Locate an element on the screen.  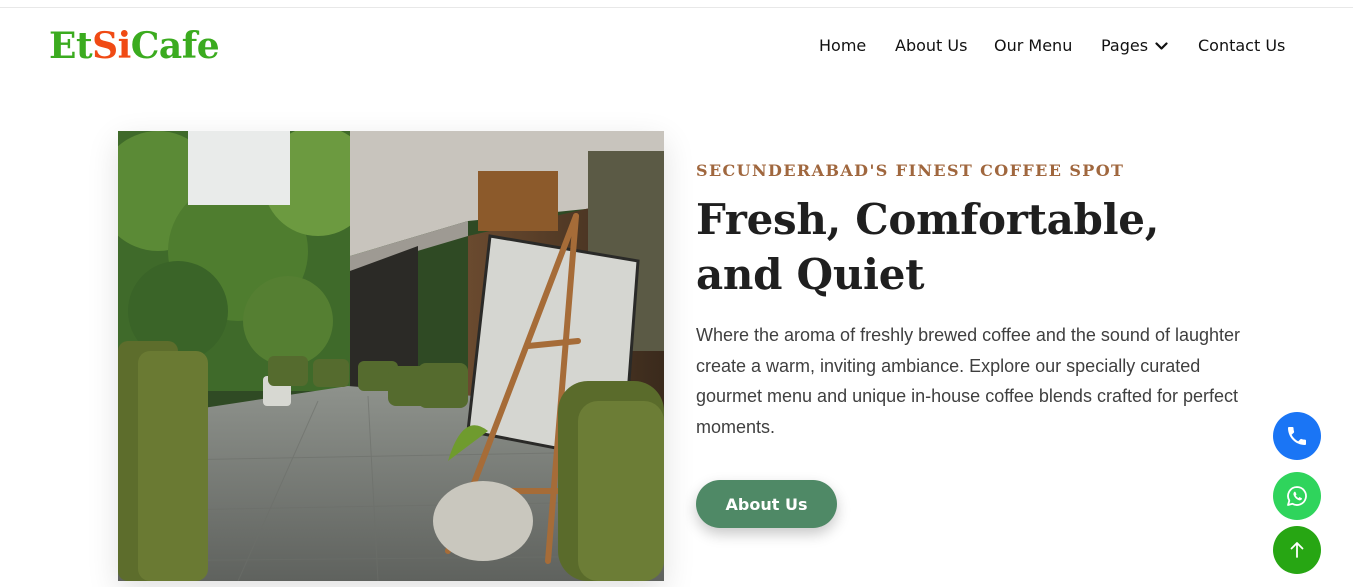
logo-part-et: Et is located at coordinates (71, 46).